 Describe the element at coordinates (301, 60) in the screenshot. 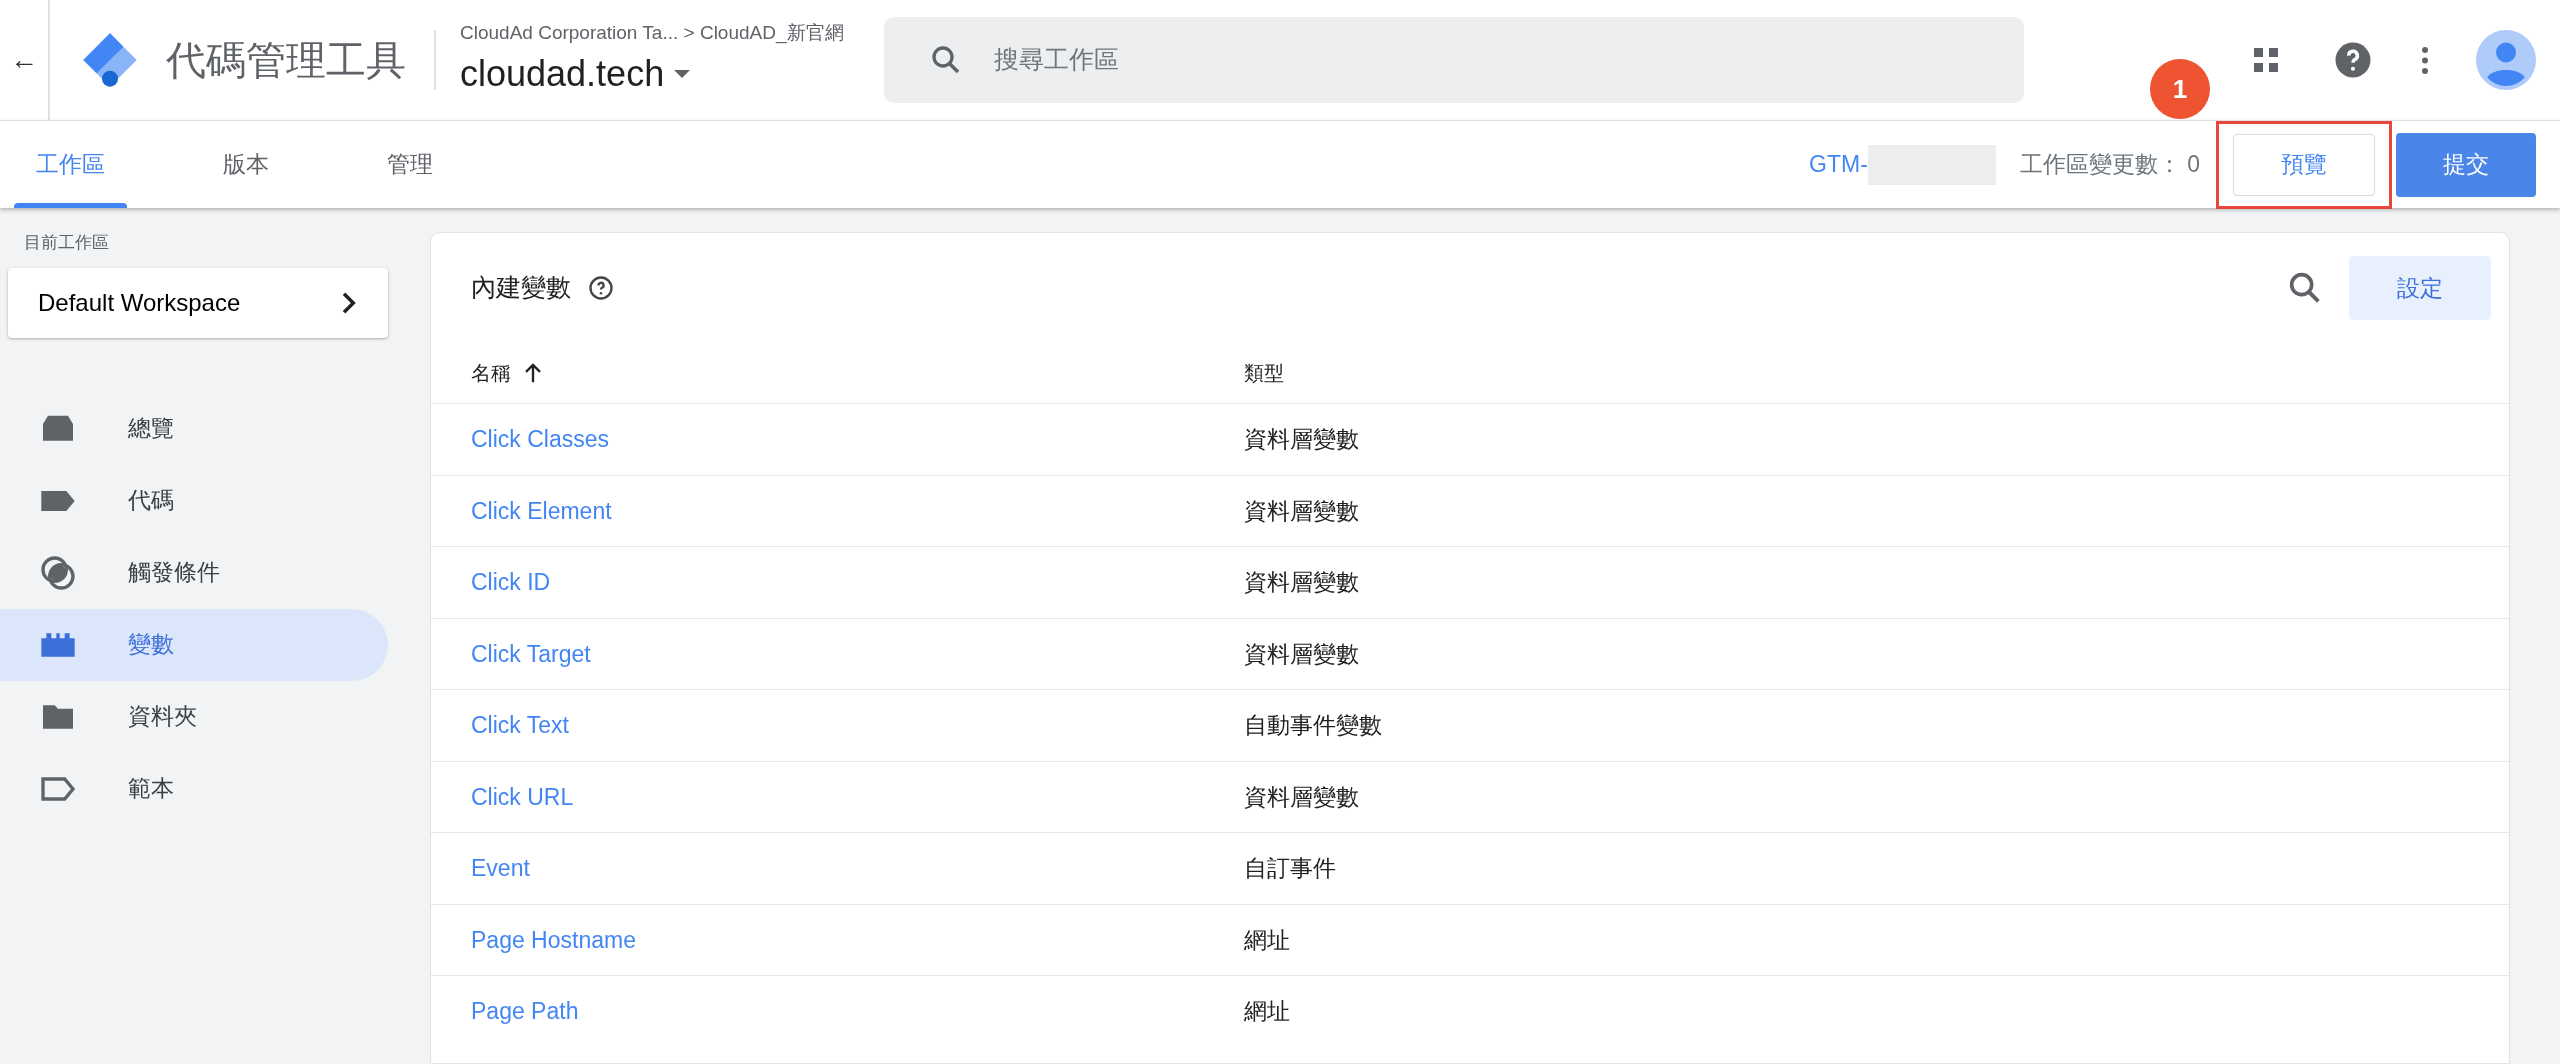

I see `app-title: 代碼管理工具` at that location.